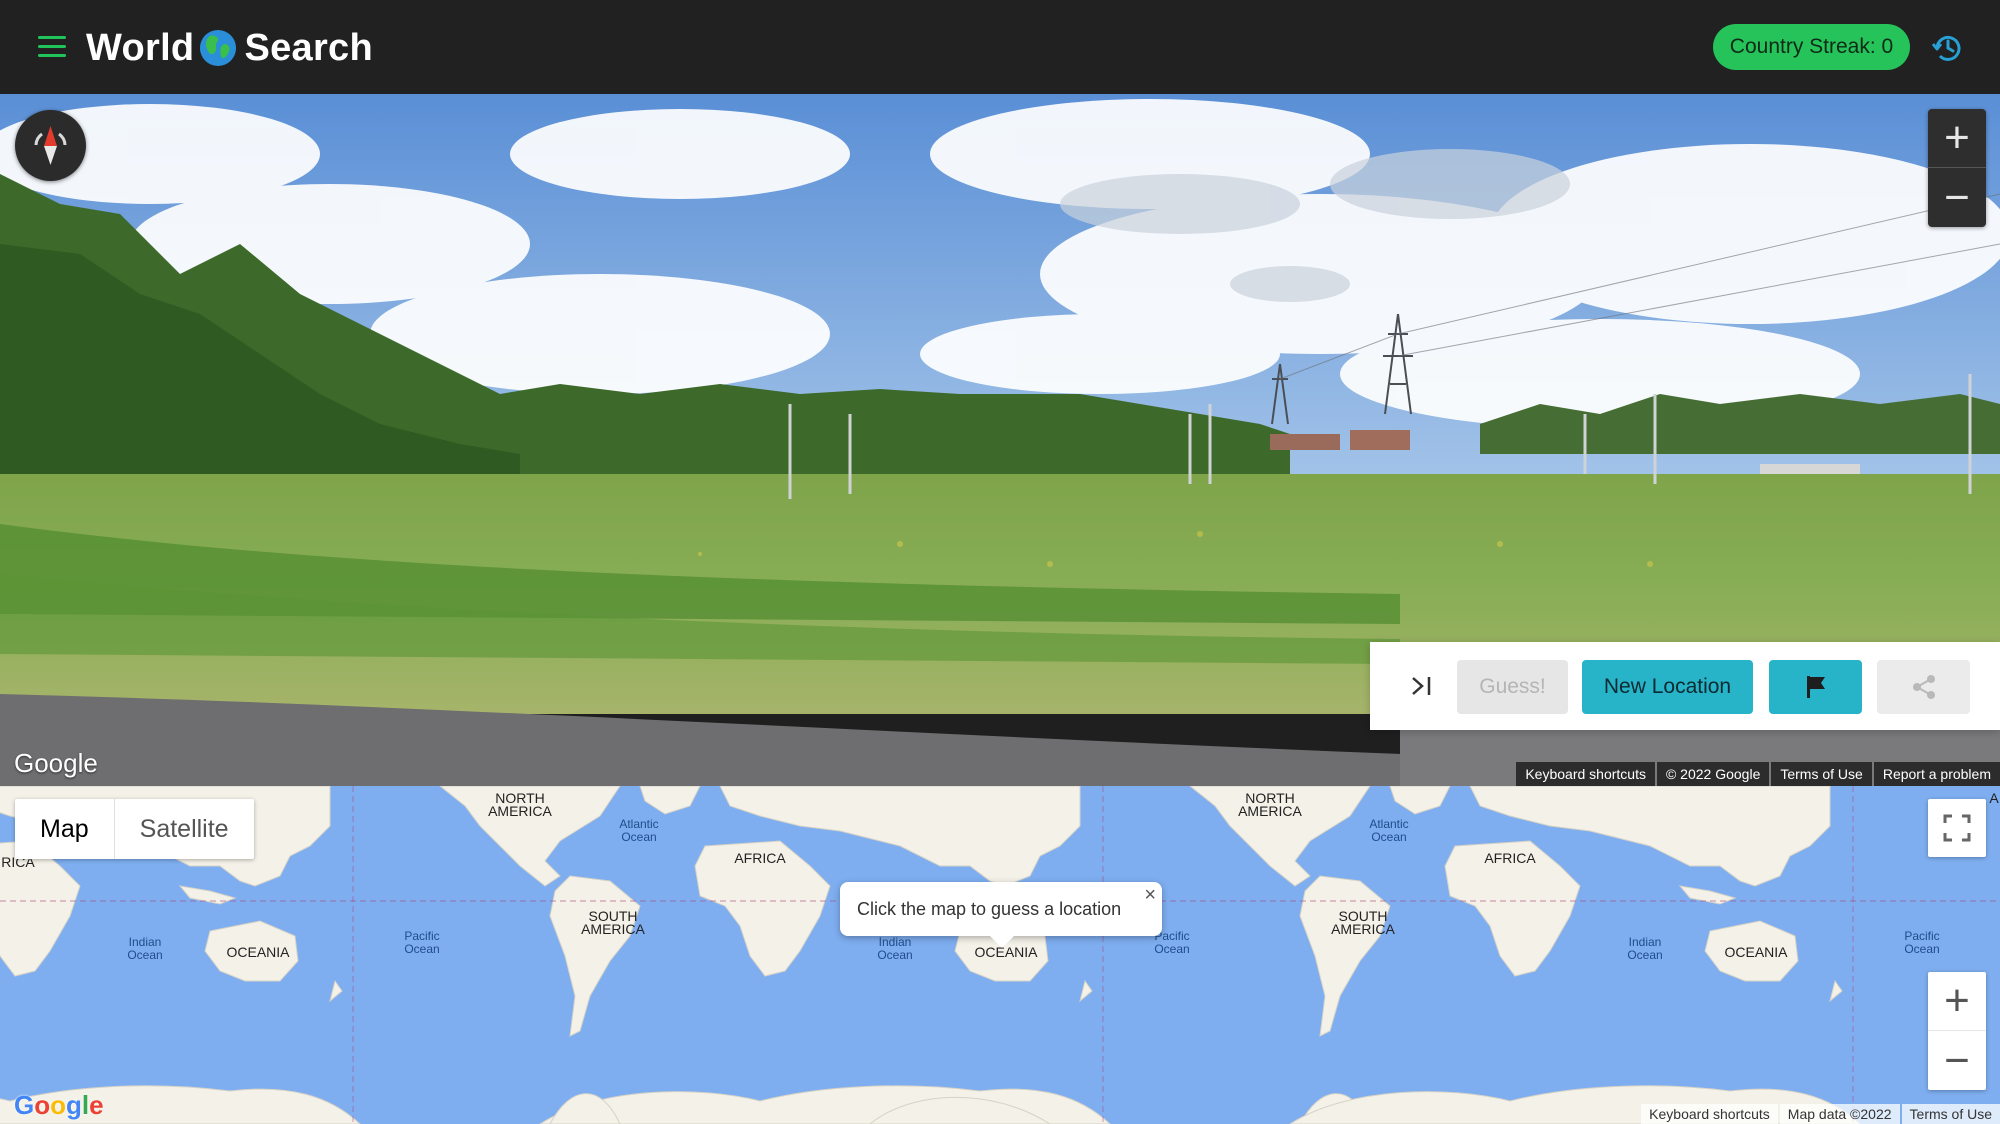 Image resolution: width=2000 pixels, height=1124 pixels. What do you see at coordinates (1994, 798) in the screenshot?
I see `label-a-fragment: A` at bounding box center [1994, 798].